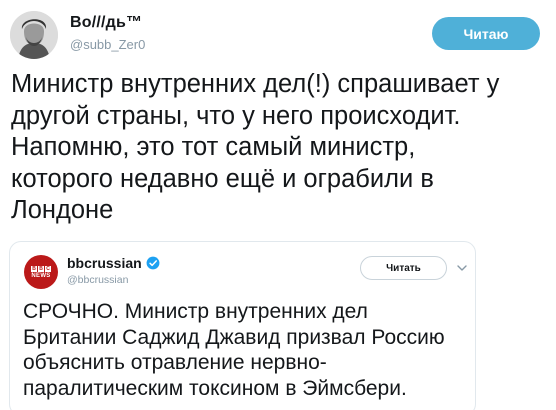 The width and height of the screenshot is (556, 410). Describe the element at coordinates (104, 263) in the screenshot. I see `quoted-author-display-name: bbcrussian` at that location.